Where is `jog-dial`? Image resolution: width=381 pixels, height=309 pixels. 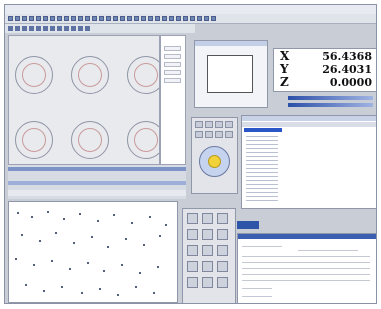 jog-dial is located at coordinates (214, 161).